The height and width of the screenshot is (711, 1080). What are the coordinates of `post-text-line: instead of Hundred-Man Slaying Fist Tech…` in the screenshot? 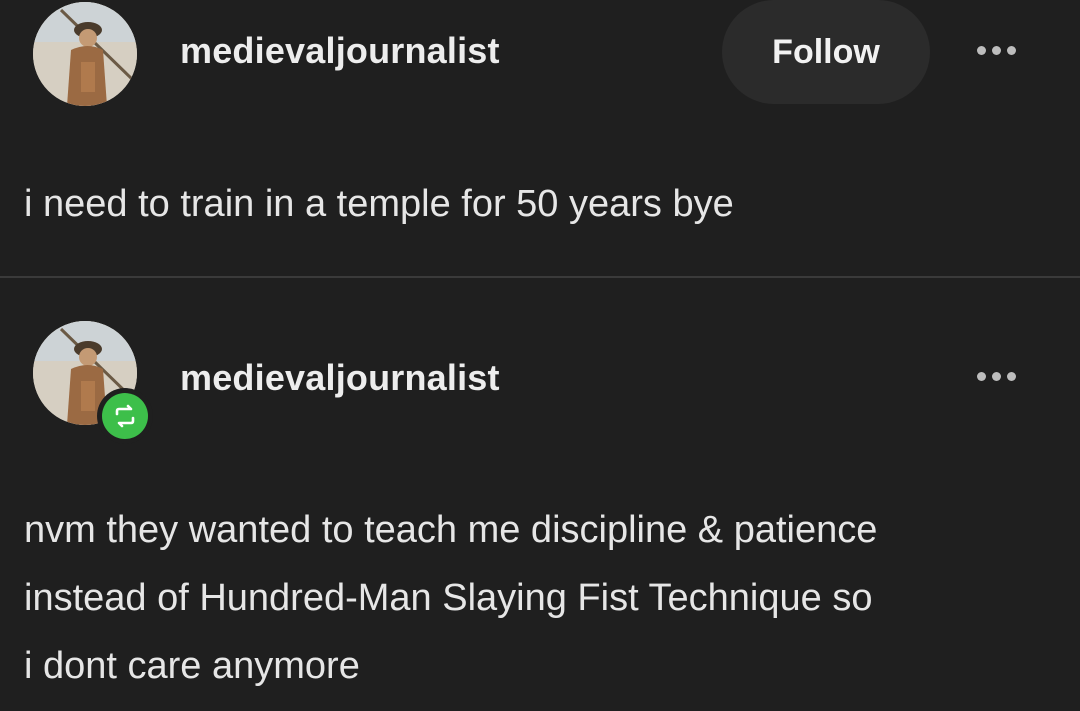 It's located at (448, 598).